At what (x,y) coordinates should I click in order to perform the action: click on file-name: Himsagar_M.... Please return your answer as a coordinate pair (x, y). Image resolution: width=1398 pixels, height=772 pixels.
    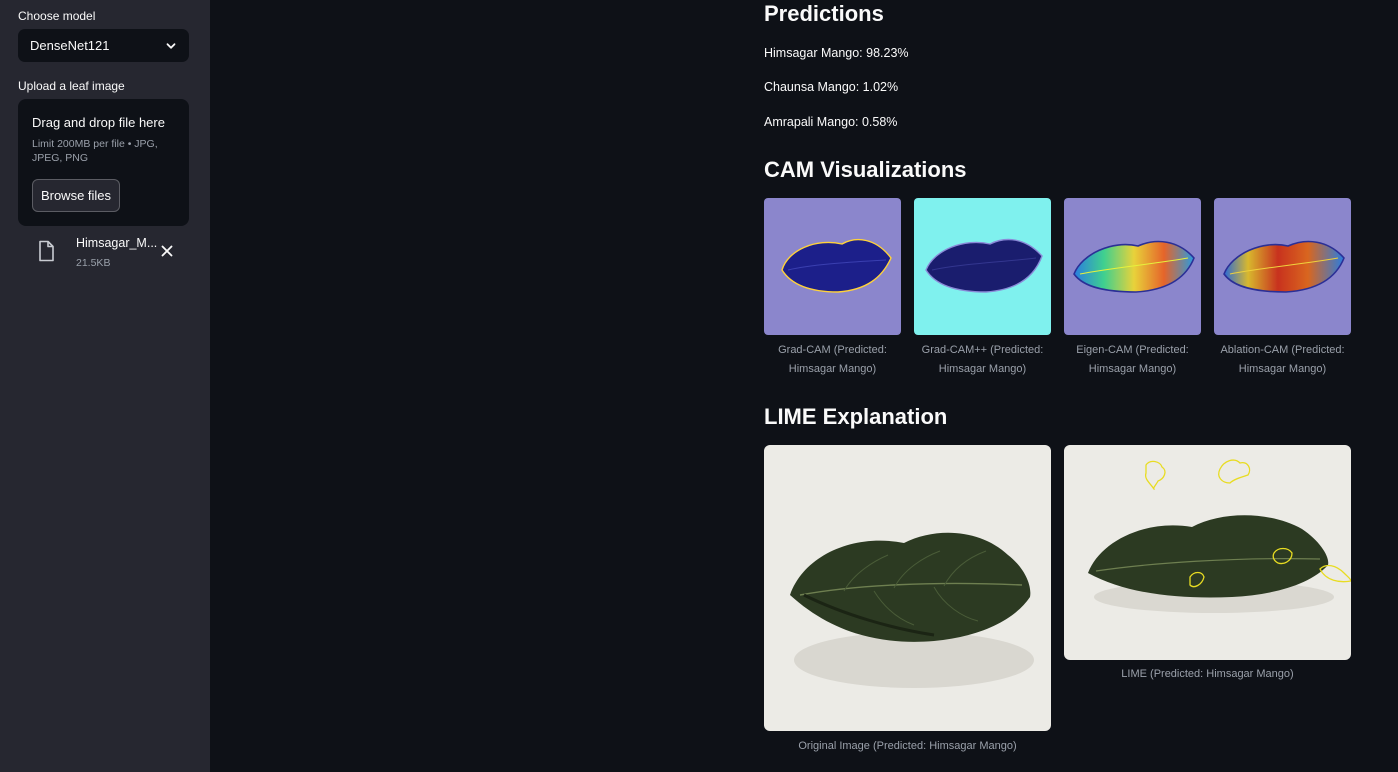
    Looking at the image, I should click on (117, 243).